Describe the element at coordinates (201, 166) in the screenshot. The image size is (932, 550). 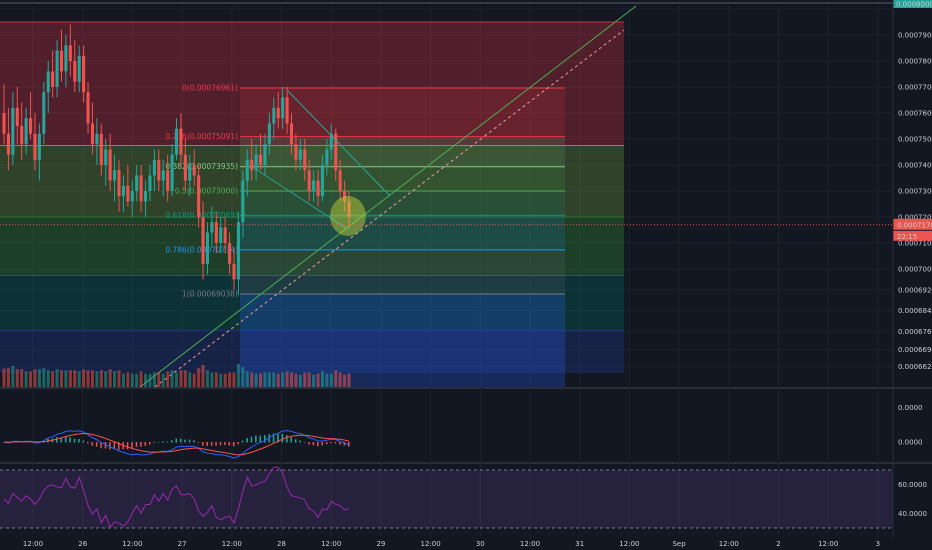
I see `fib-level-label: 0.382(0.00073935)` at that location.